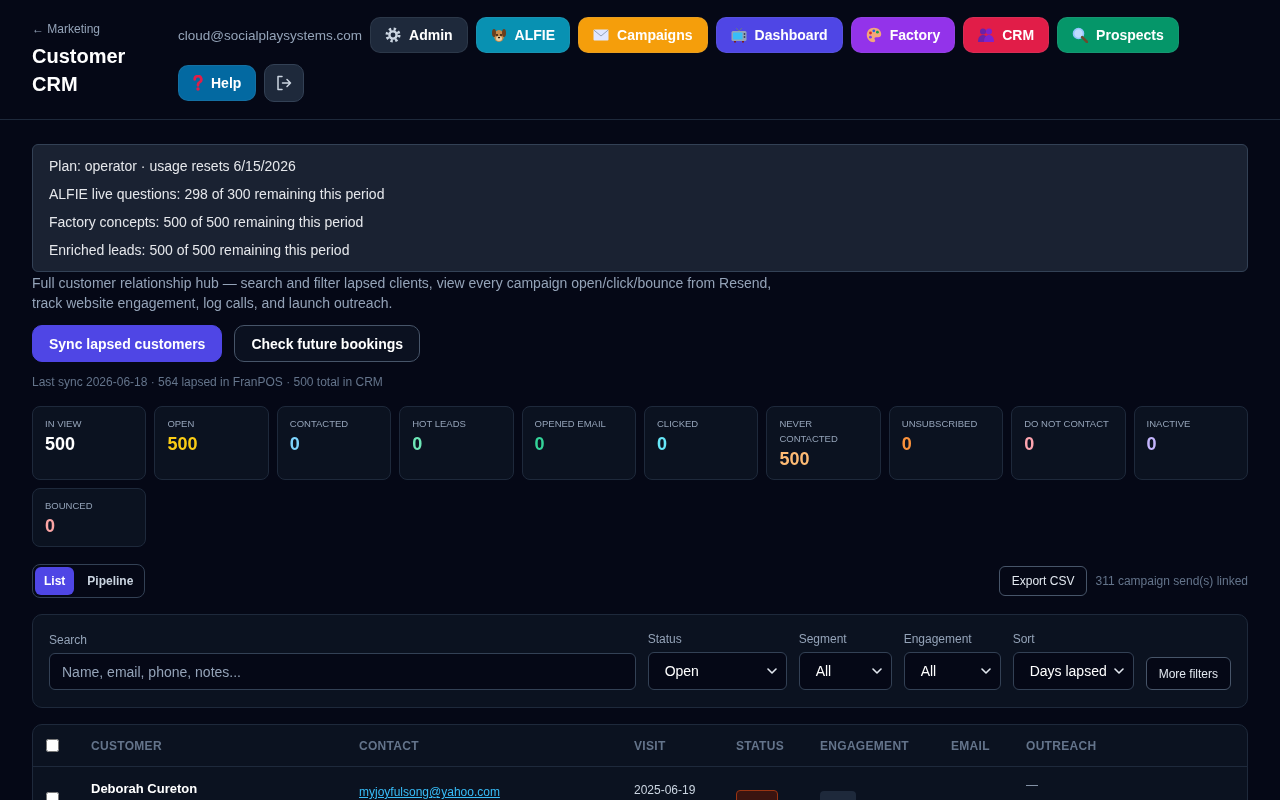 This screenshot has width=1280, height=800. I want to click on page-description: Full customer relationship hub — search and filter lapsed clients, view every campaign open/click/bounce from Resend, track website engagement, log calls, and launch outreach., so click(402, 293).